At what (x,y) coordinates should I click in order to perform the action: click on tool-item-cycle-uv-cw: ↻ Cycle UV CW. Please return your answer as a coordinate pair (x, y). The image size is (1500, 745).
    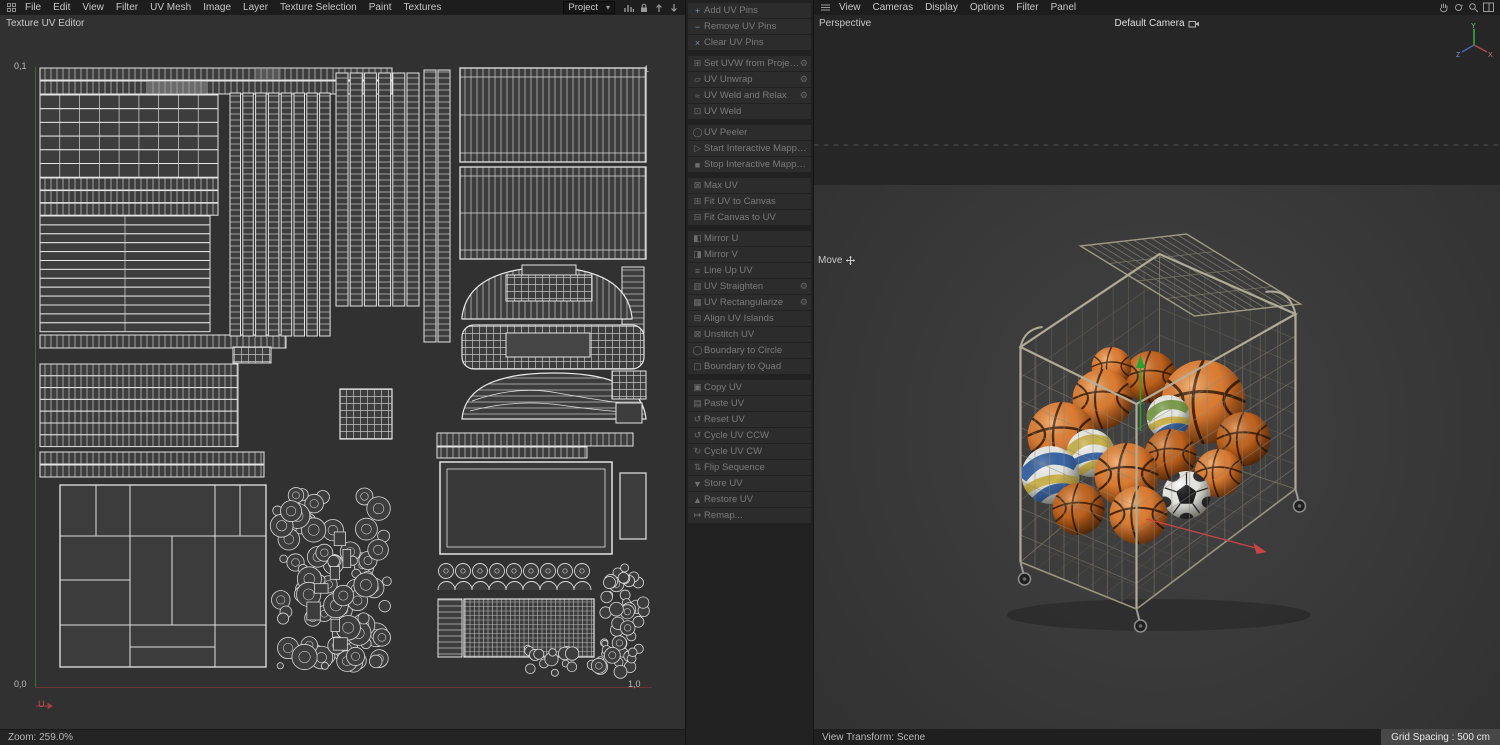
    Looking at the image, I should click on (749, 451).